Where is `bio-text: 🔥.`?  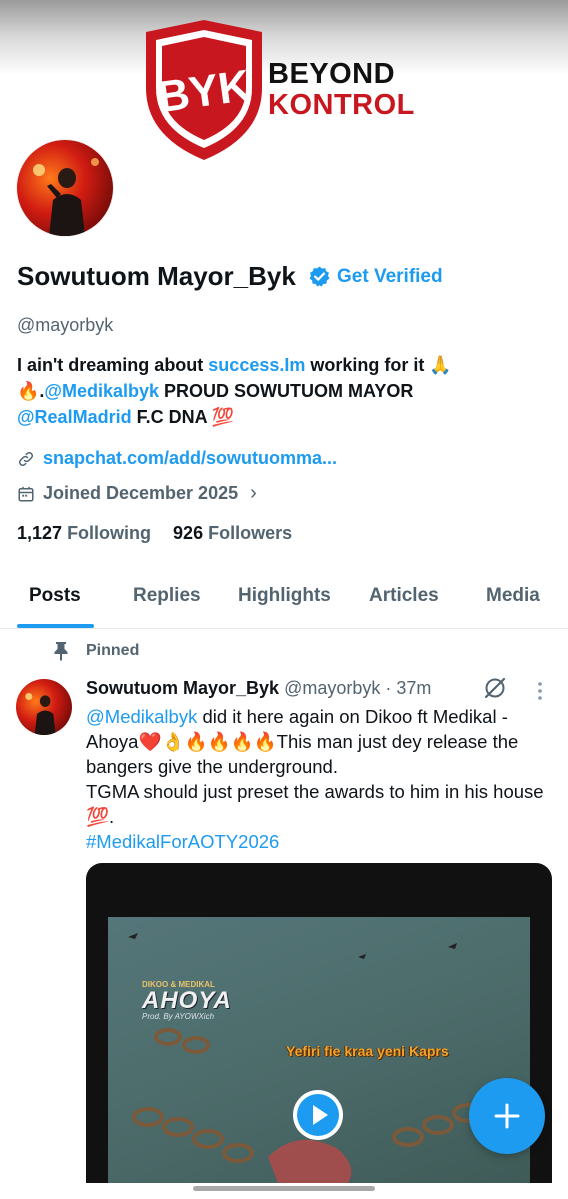
bio-text: 🔥. is located at coordinates (31, 391).